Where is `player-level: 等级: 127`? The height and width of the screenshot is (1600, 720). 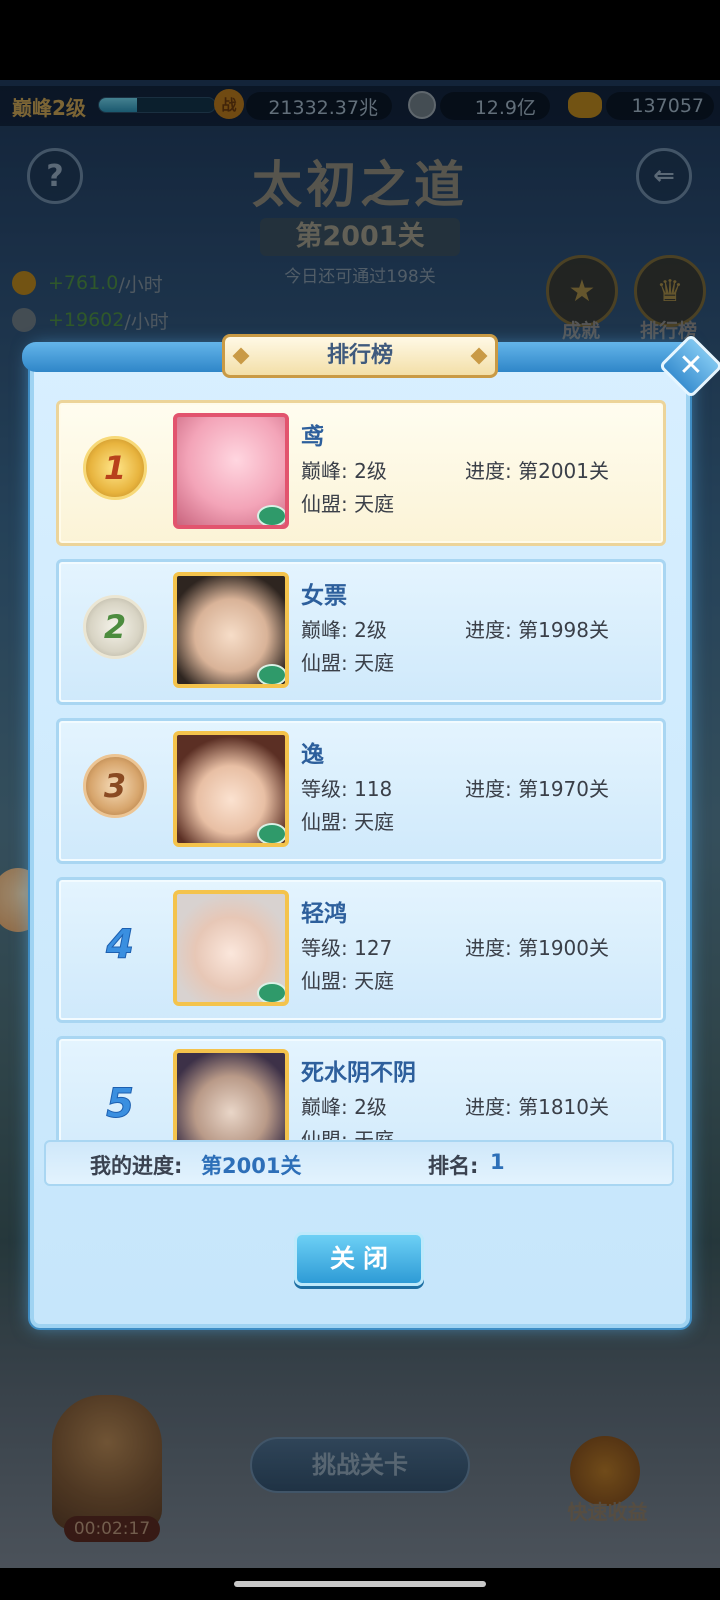 player-level: 等级: 127 is located at coordinates (347, 948).